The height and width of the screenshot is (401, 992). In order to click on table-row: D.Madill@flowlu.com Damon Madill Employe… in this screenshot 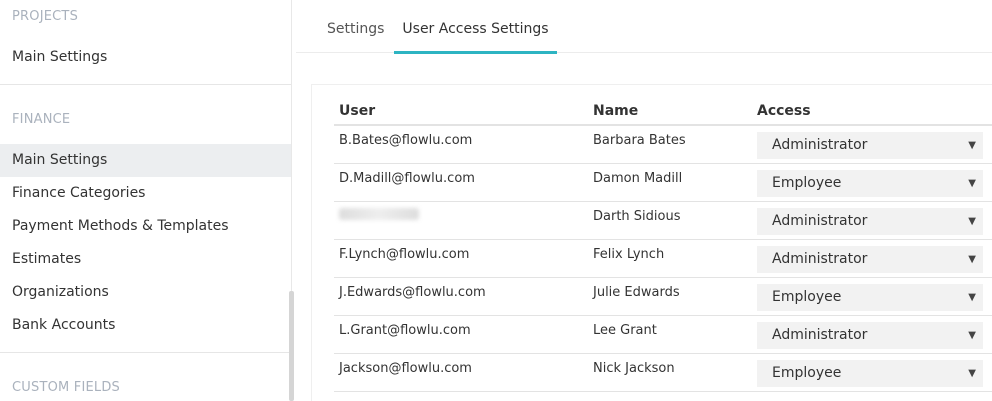, I will do `click(663, 182)`.